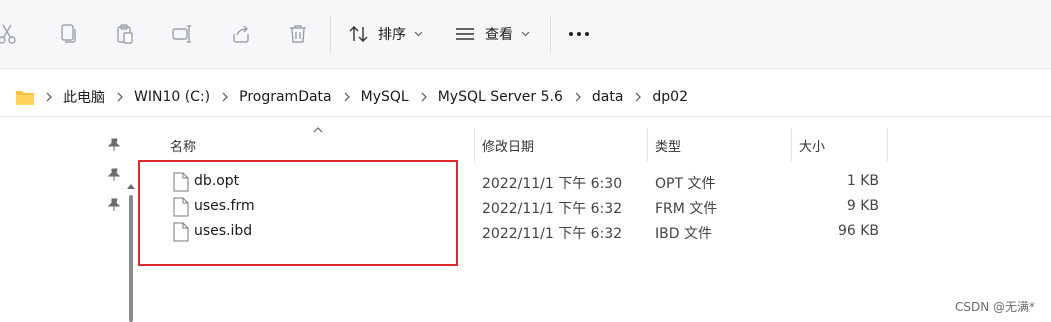  I want to click on column-header-date: 修改日期, so click(508, 145).